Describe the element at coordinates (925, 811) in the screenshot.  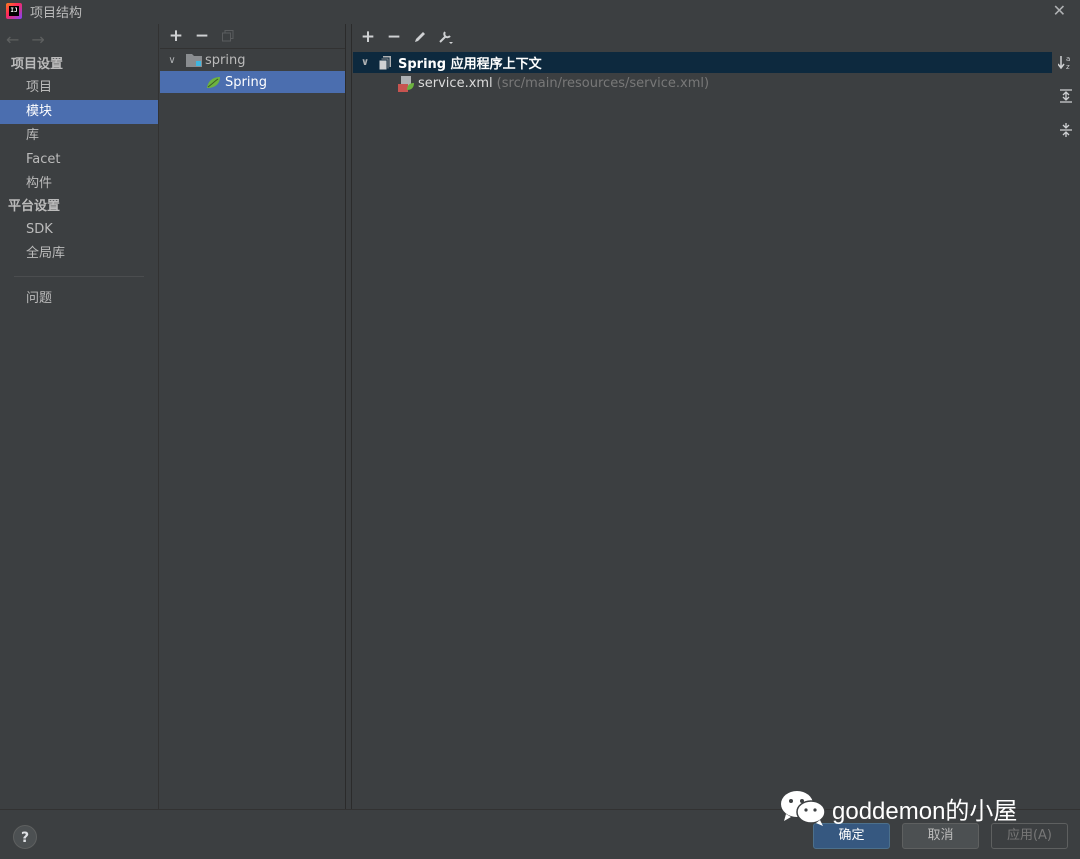
I see `watermark-text: goddemon的小屋` at that location.